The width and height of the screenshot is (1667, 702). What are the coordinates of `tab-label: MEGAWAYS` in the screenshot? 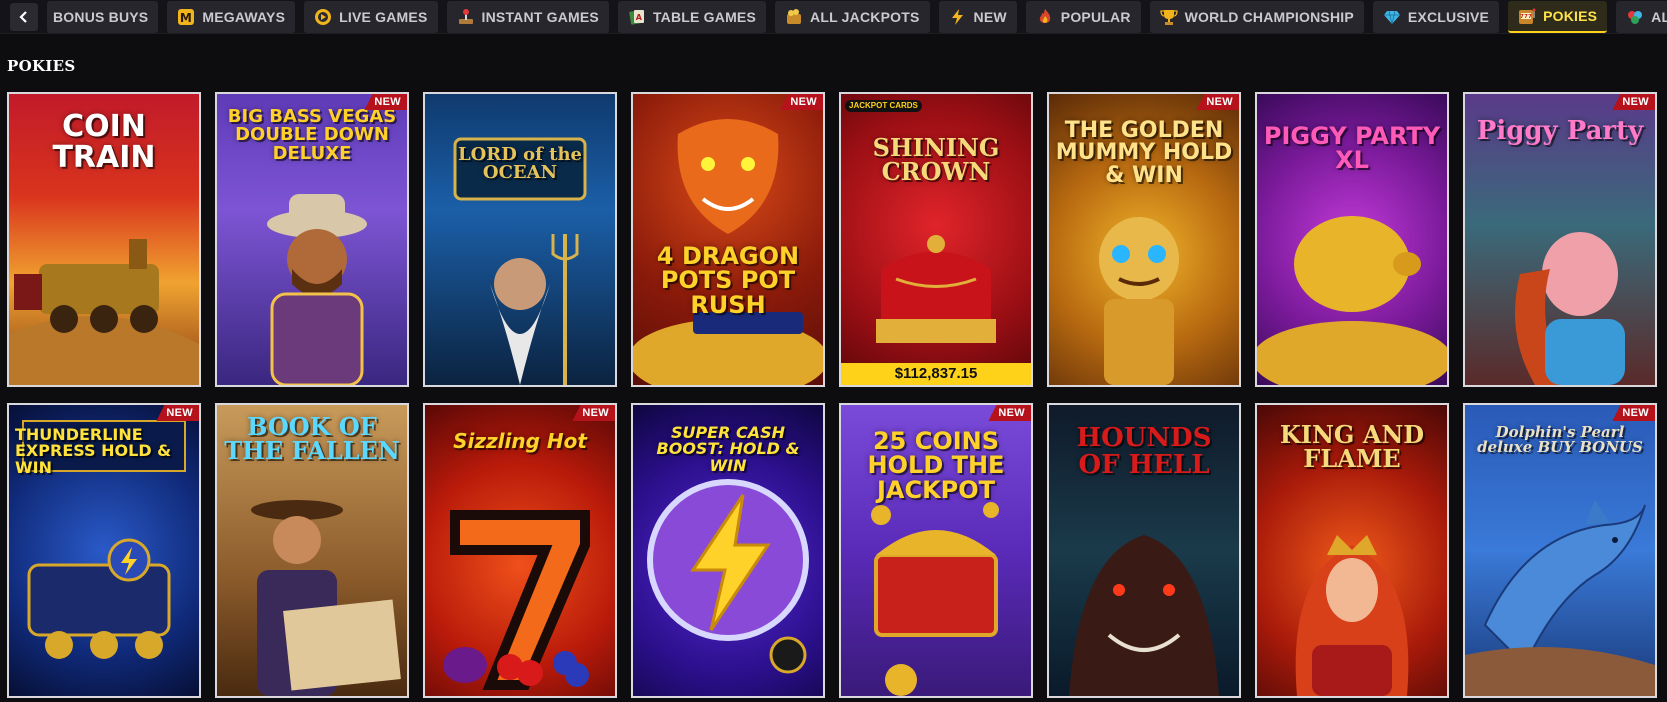 It's located at (244, 16).